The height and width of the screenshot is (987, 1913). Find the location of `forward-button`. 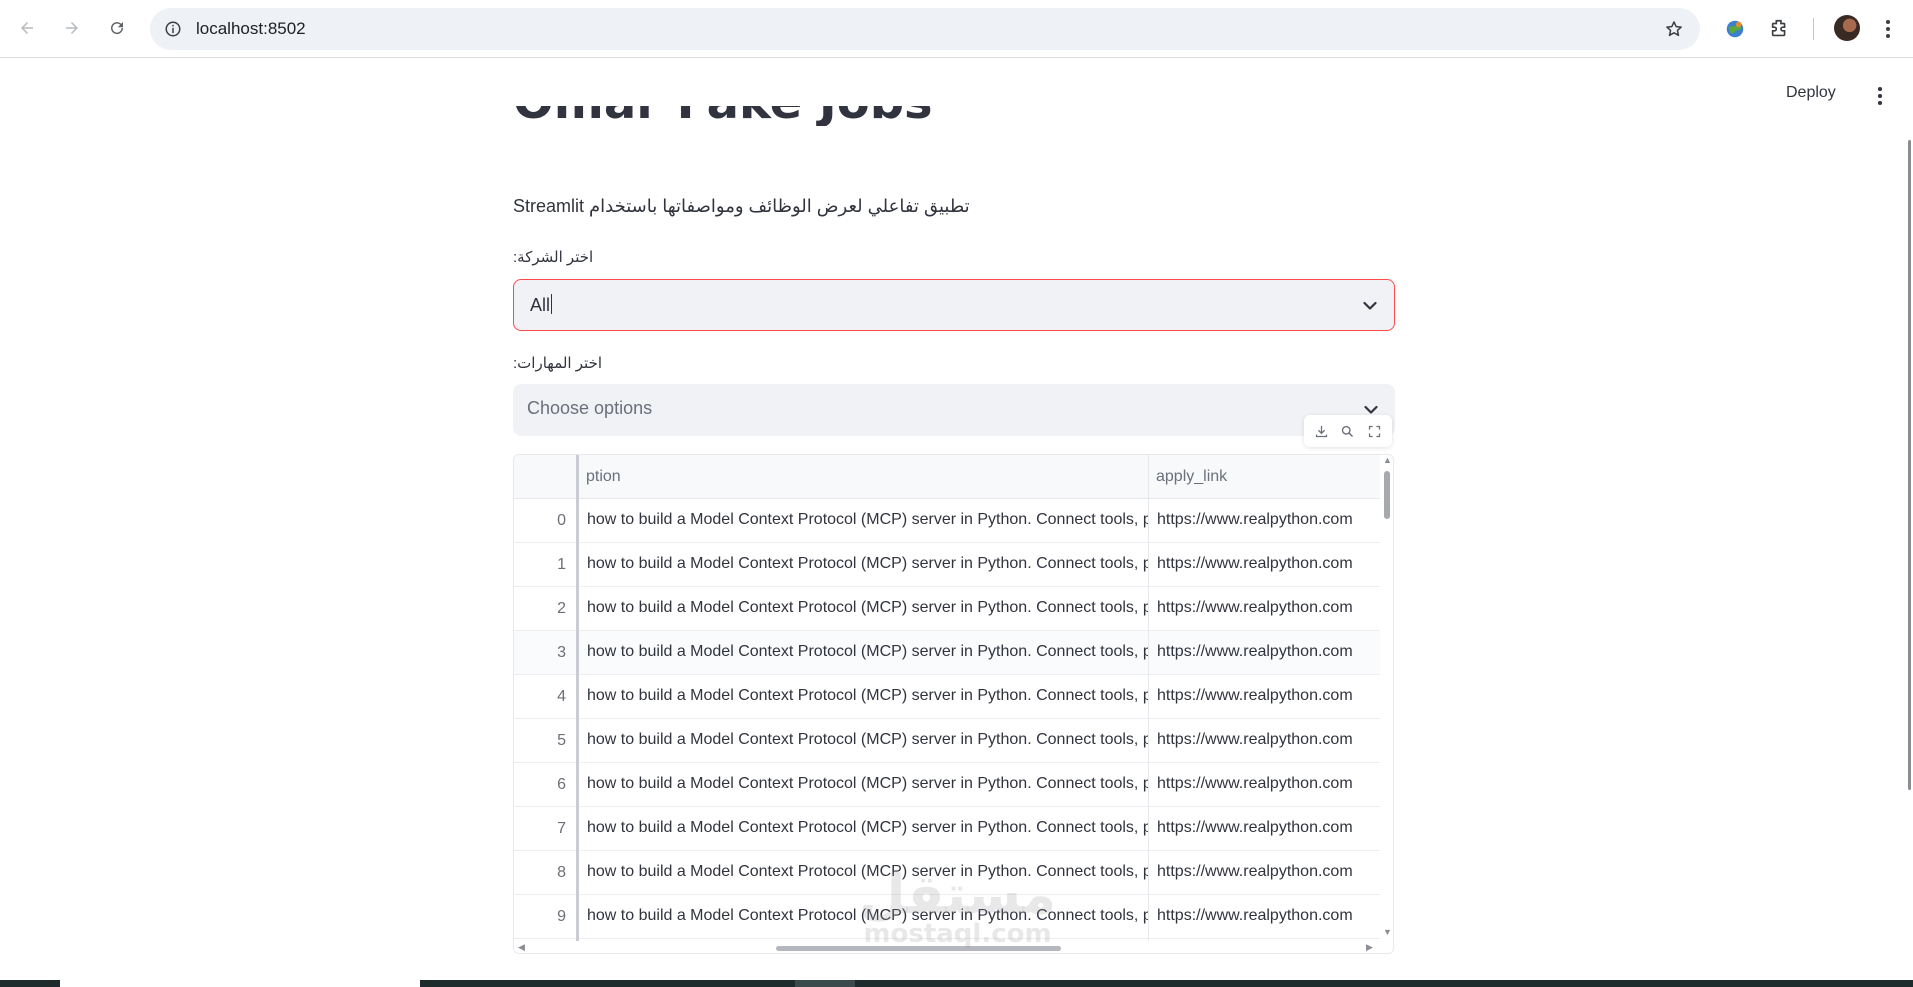

forward-button is located at coordinates (72, 28).